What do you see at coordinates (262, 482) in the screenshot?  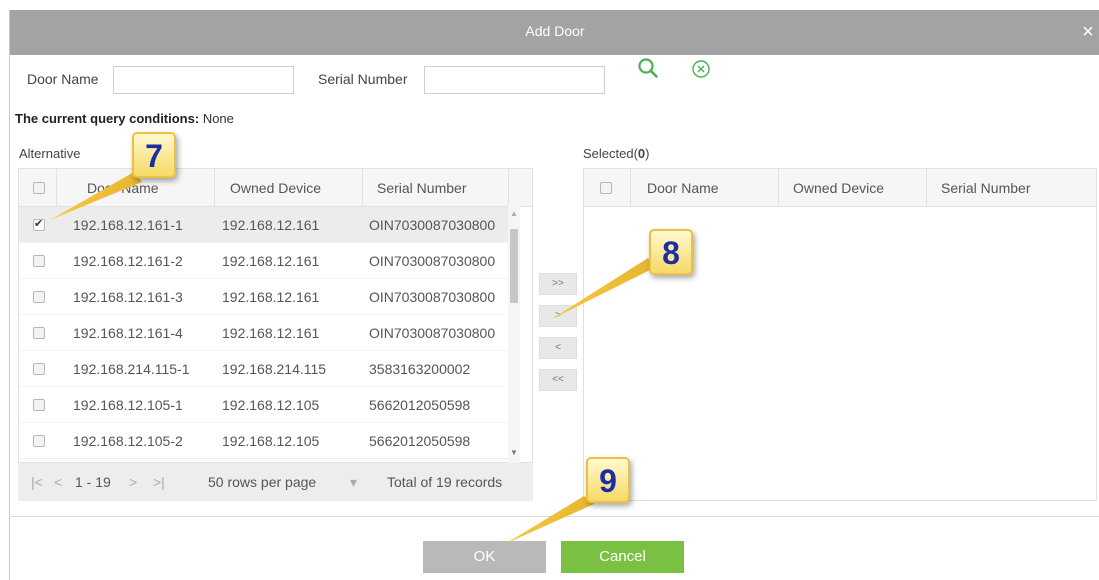 I see `rows-per-page-select: 50 rows per page` at bounding box center [262, 482].